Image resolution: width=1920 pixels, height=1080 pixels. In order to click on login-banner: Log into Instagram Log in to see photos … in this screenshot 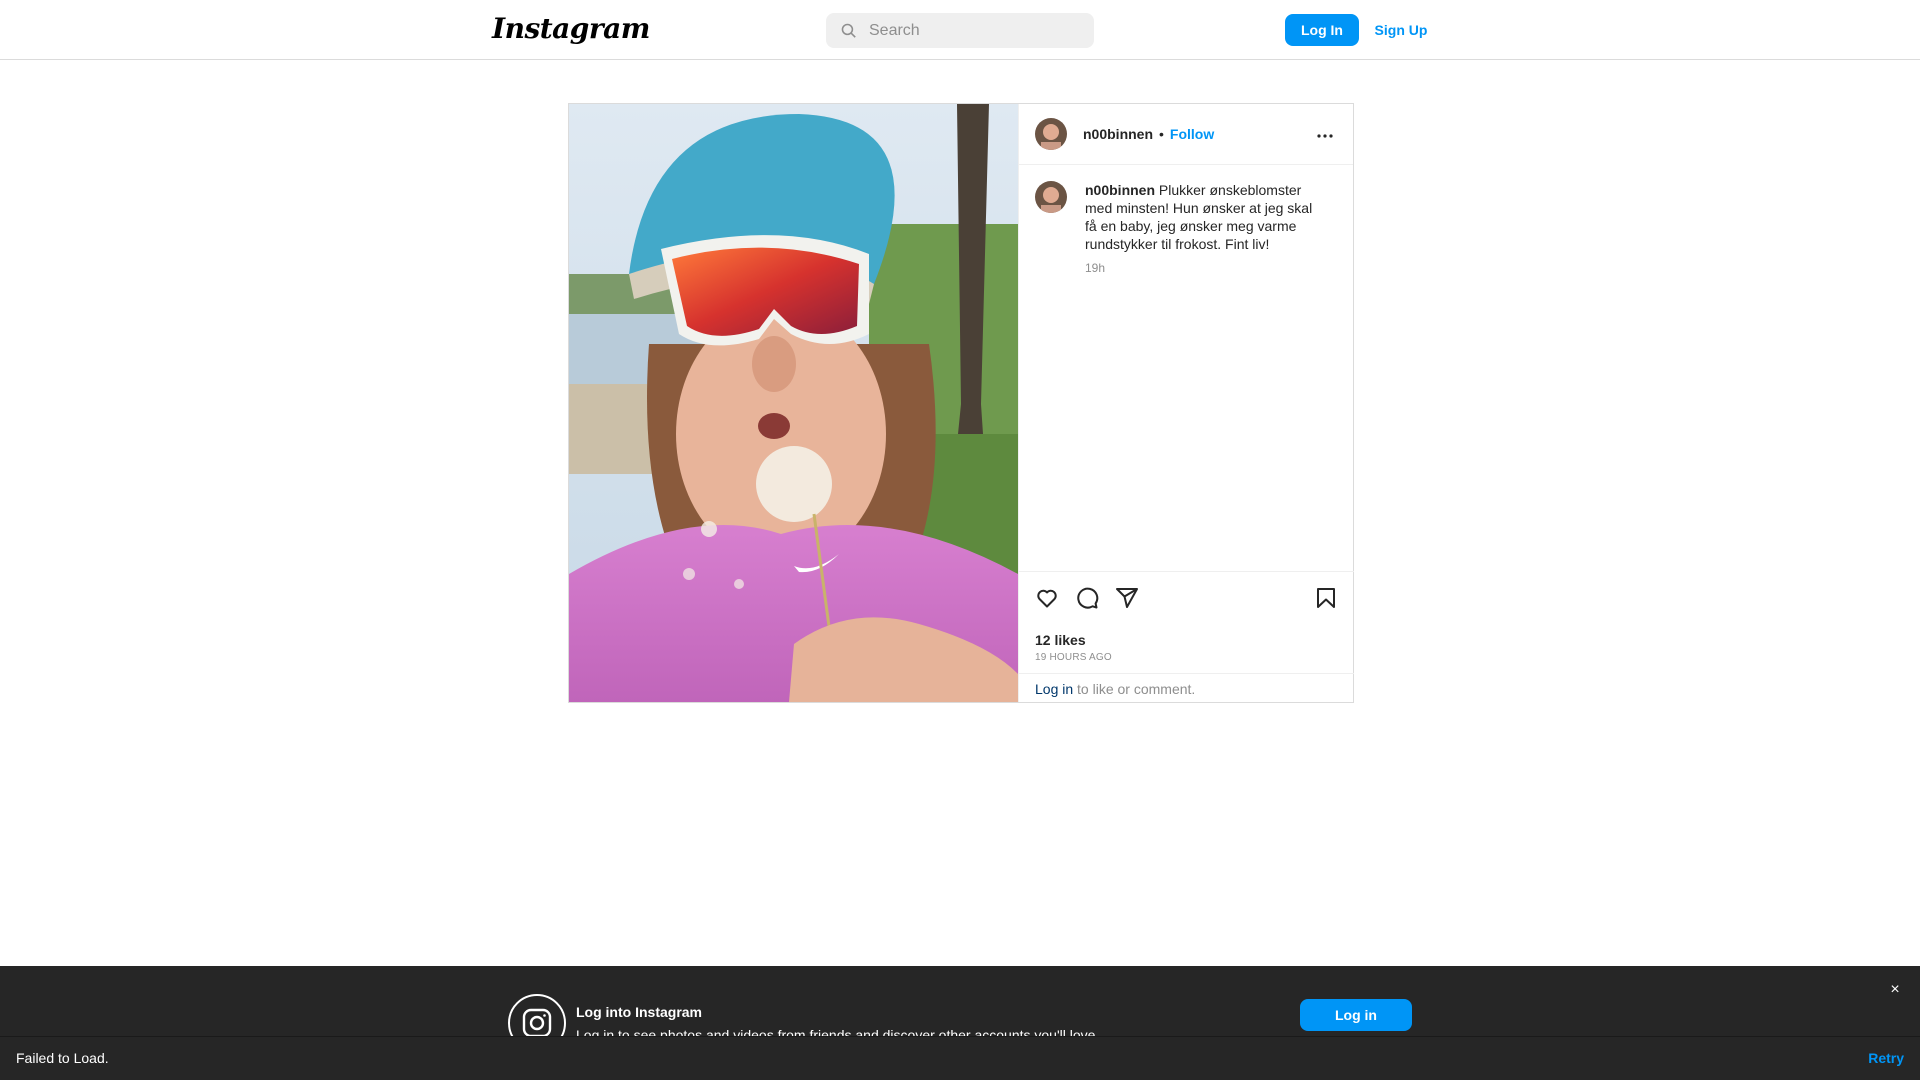, I will do `click(960, 1009)`.